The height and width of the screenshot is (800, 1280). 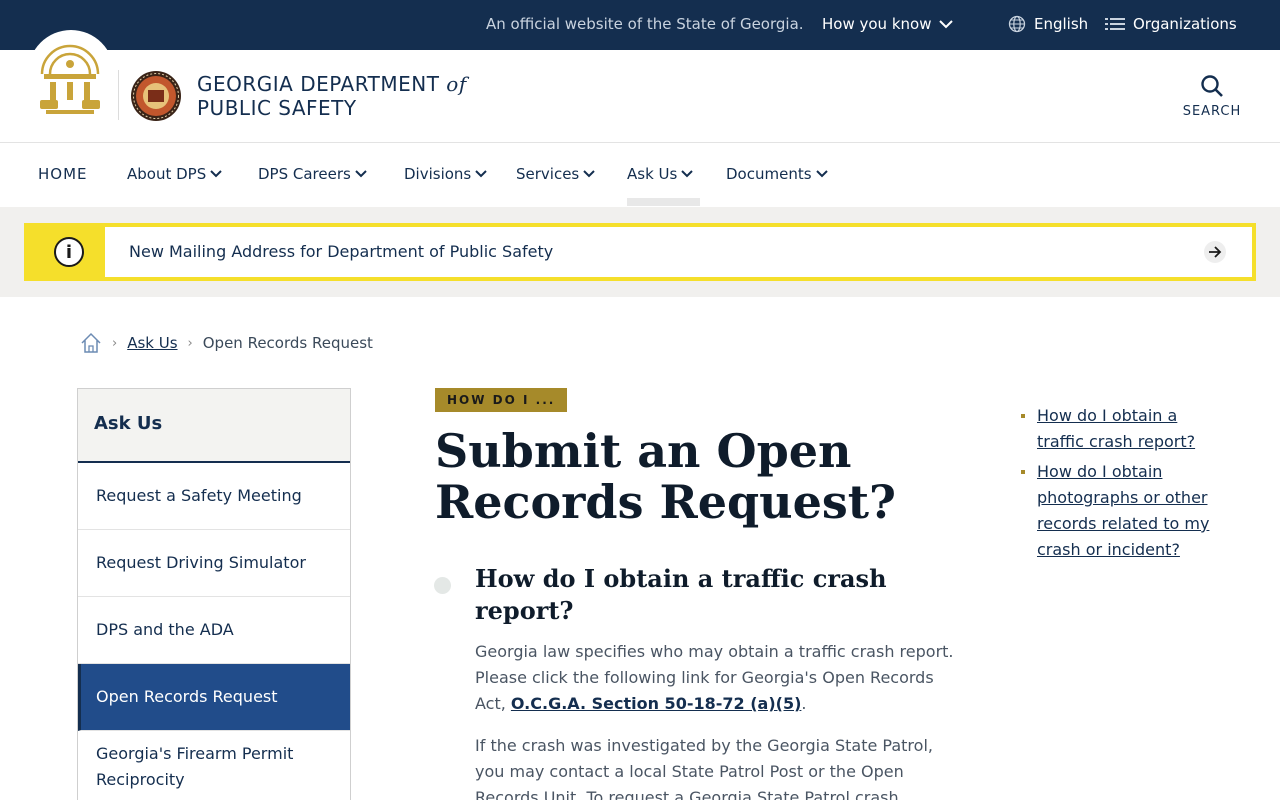 I want to click on nav-divisions: Divisions, so click(x=445, y=174).